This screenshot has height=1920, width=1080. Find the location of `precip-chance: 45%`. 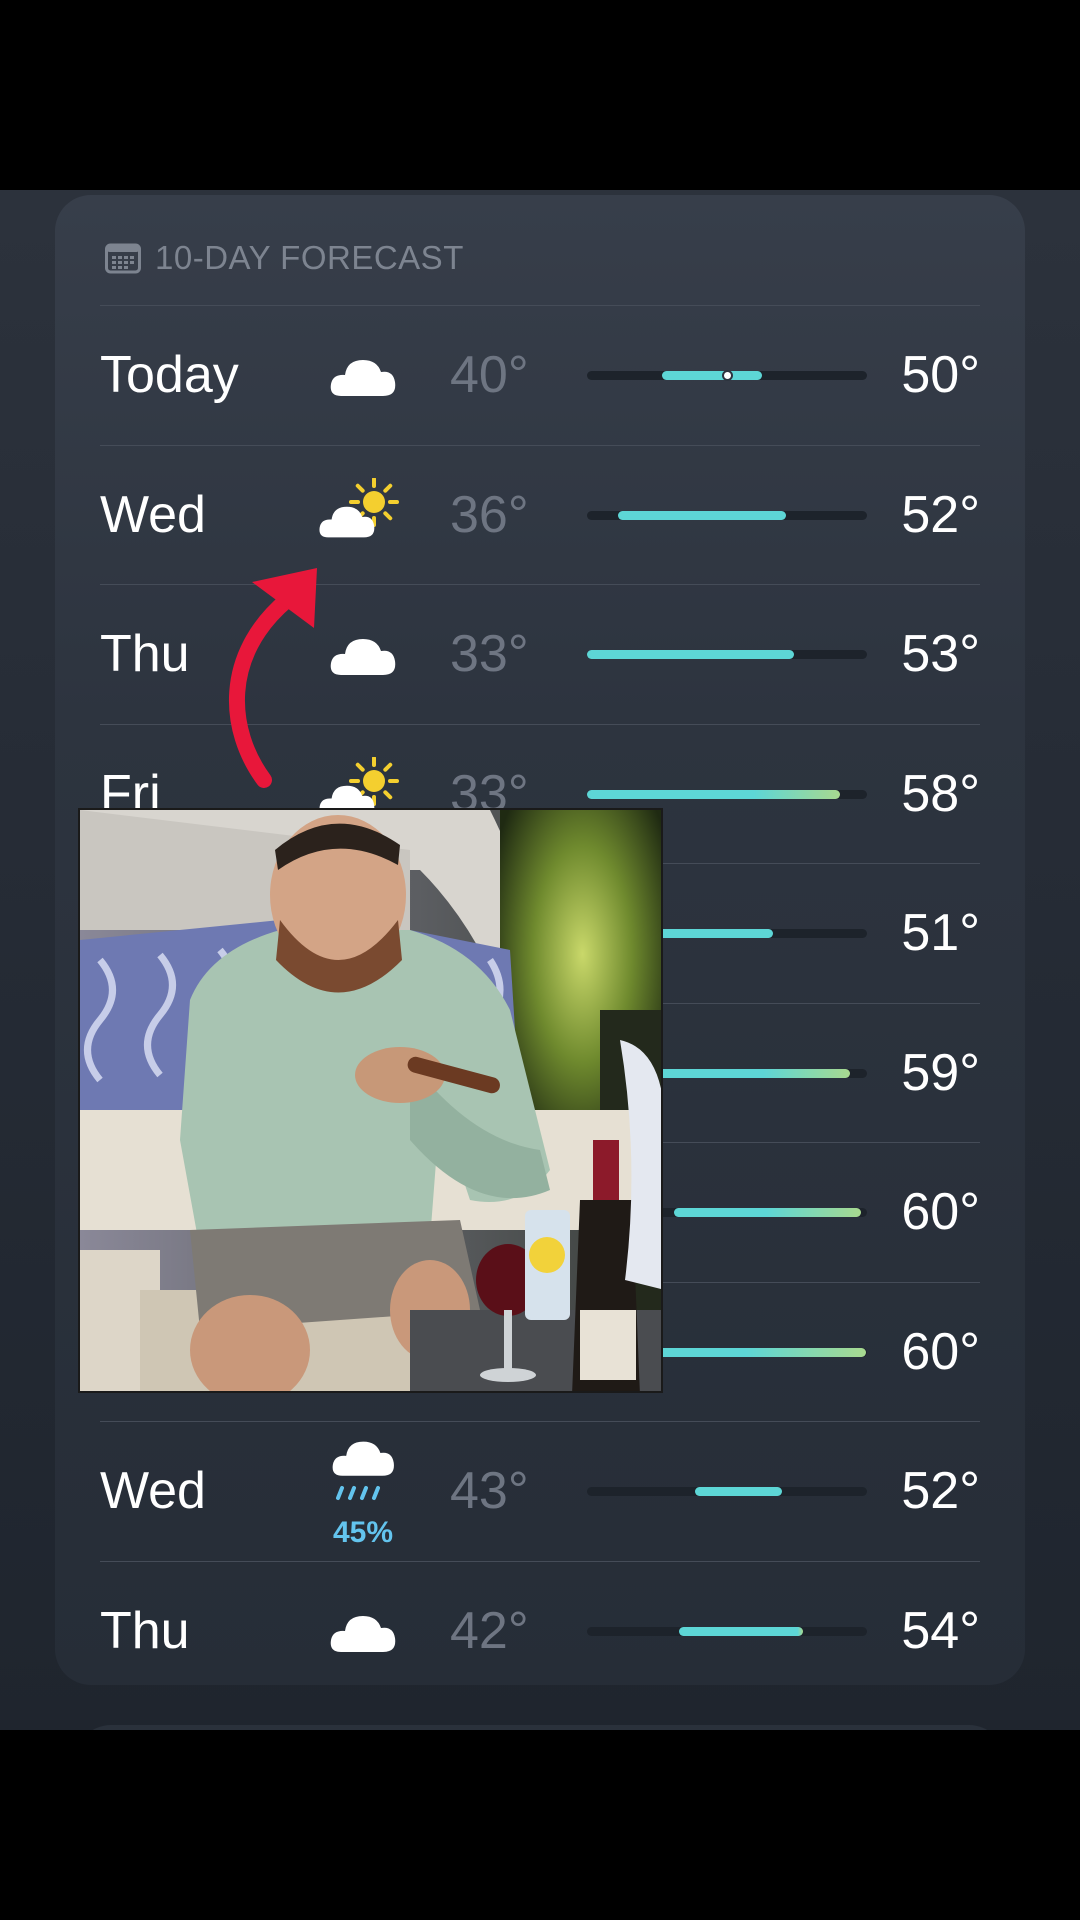

precip-chance: 45% is located at coordinates (363, 1532).